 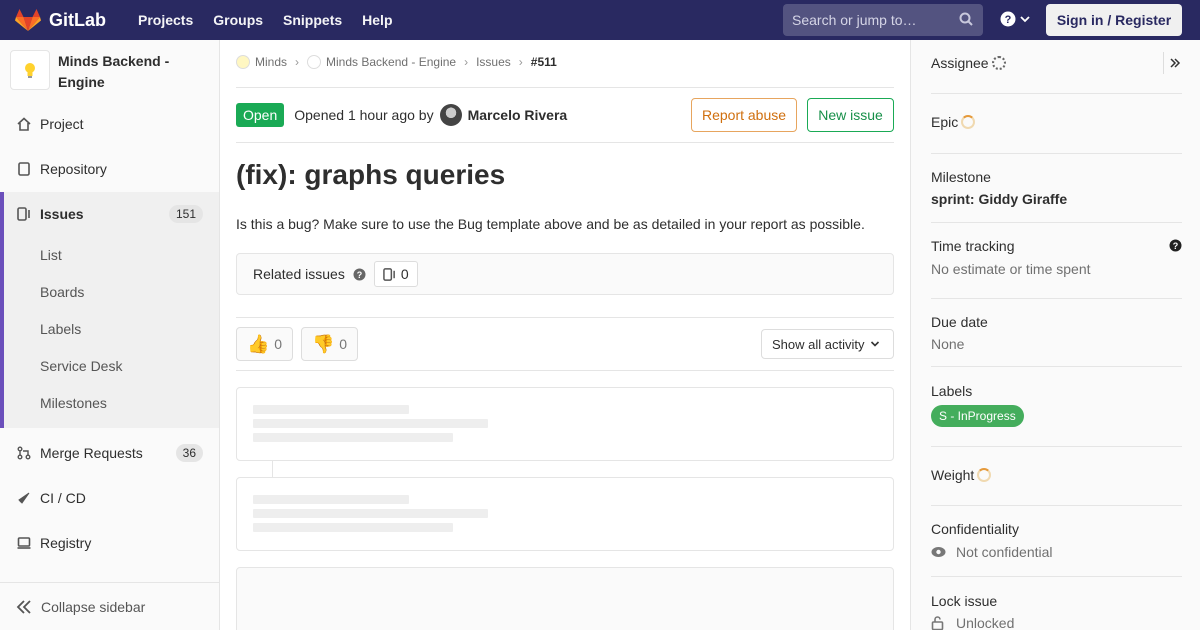 I want to click on confidentiality-title: Confidentiality, so click(x=975, y=529).